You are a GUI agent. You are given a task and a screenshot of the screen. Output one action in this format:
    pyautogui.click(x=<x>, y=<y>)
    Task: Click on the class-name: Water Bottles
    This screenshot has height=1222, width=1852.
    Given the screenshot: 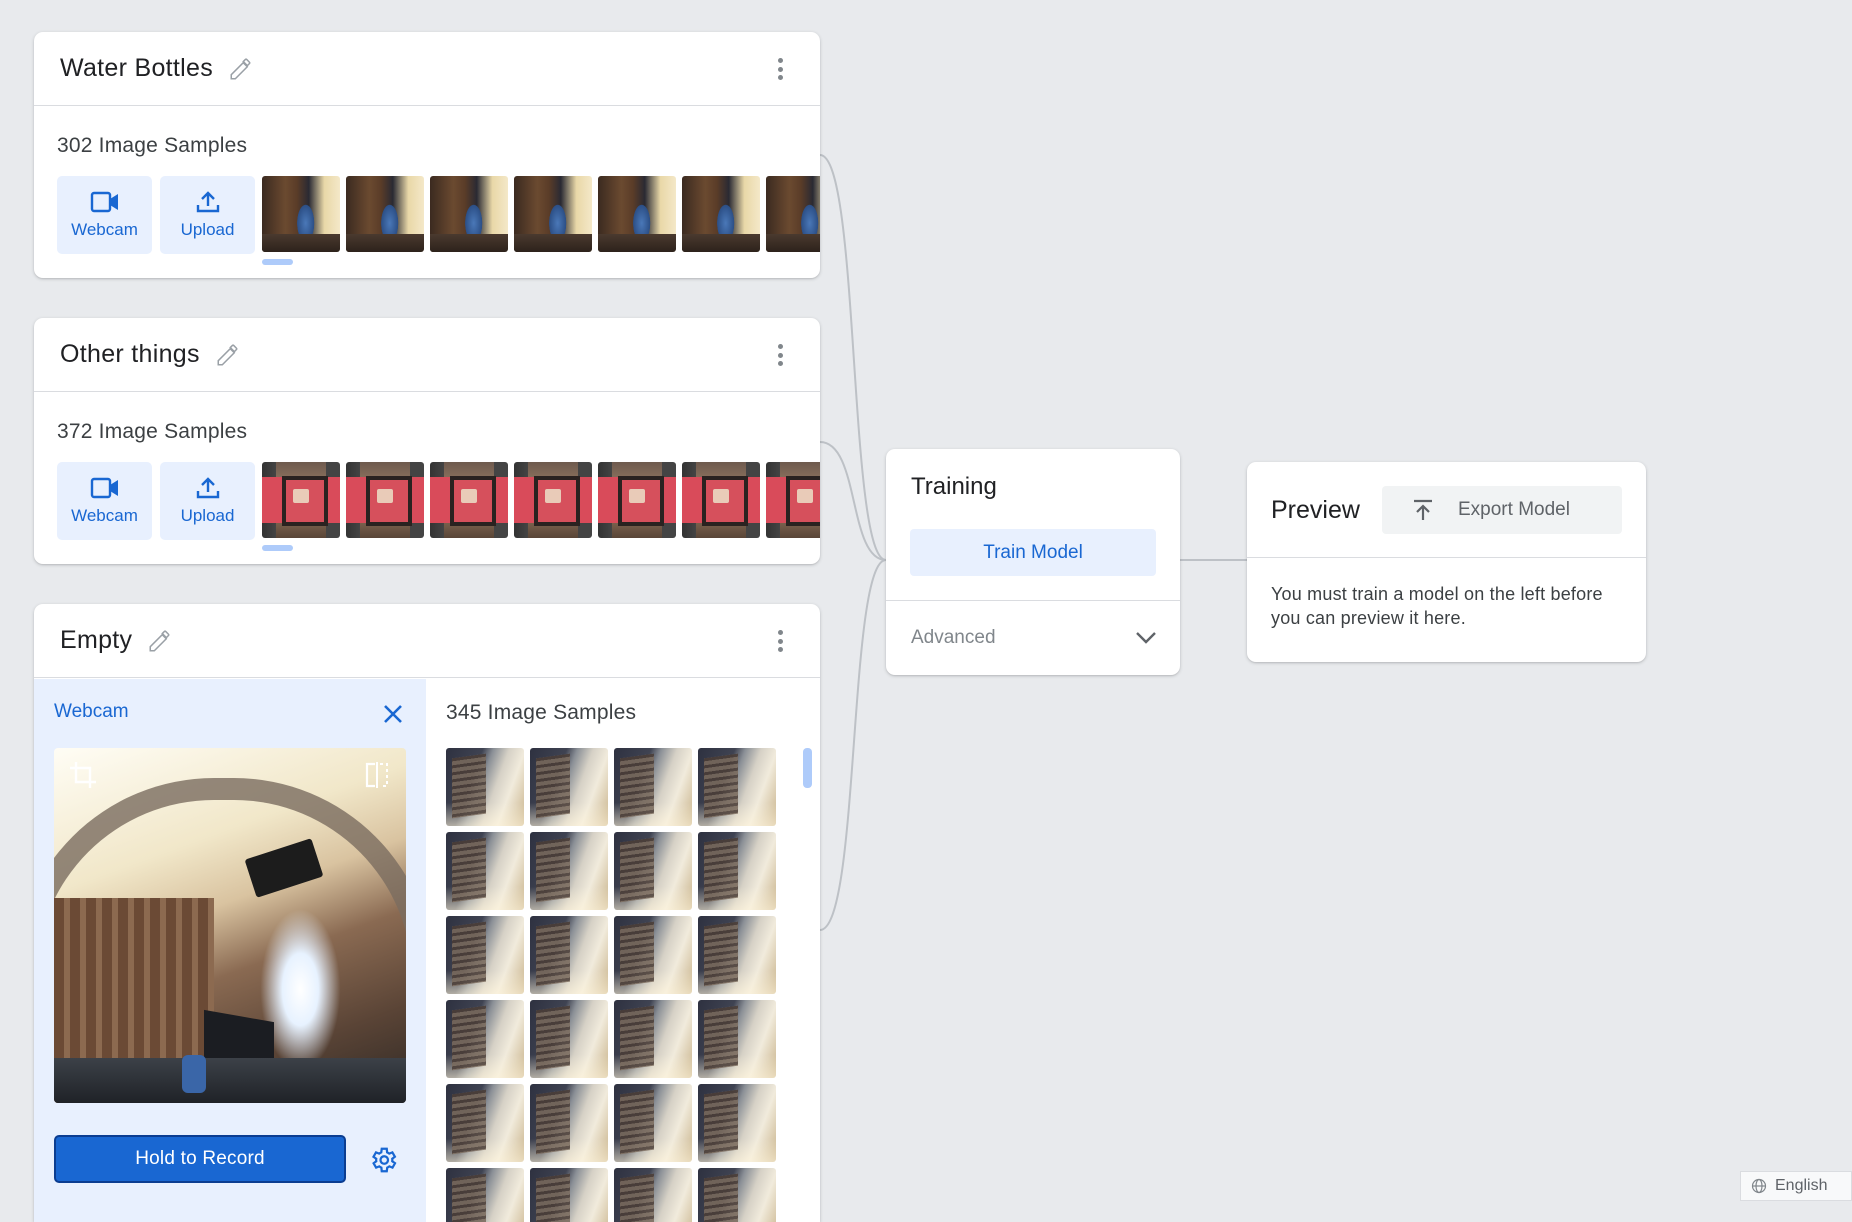 What is the action you would take?
    pyautogui.click(x=136, y=68)
    